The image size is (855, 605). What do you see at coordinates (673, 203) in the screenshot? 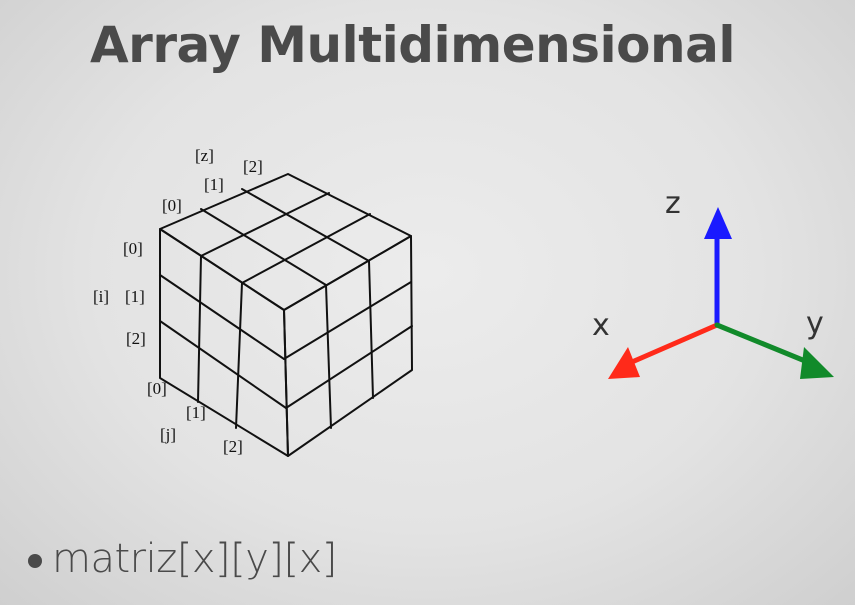
I see `z-axis-name: z` at bounding box center [673, 203].